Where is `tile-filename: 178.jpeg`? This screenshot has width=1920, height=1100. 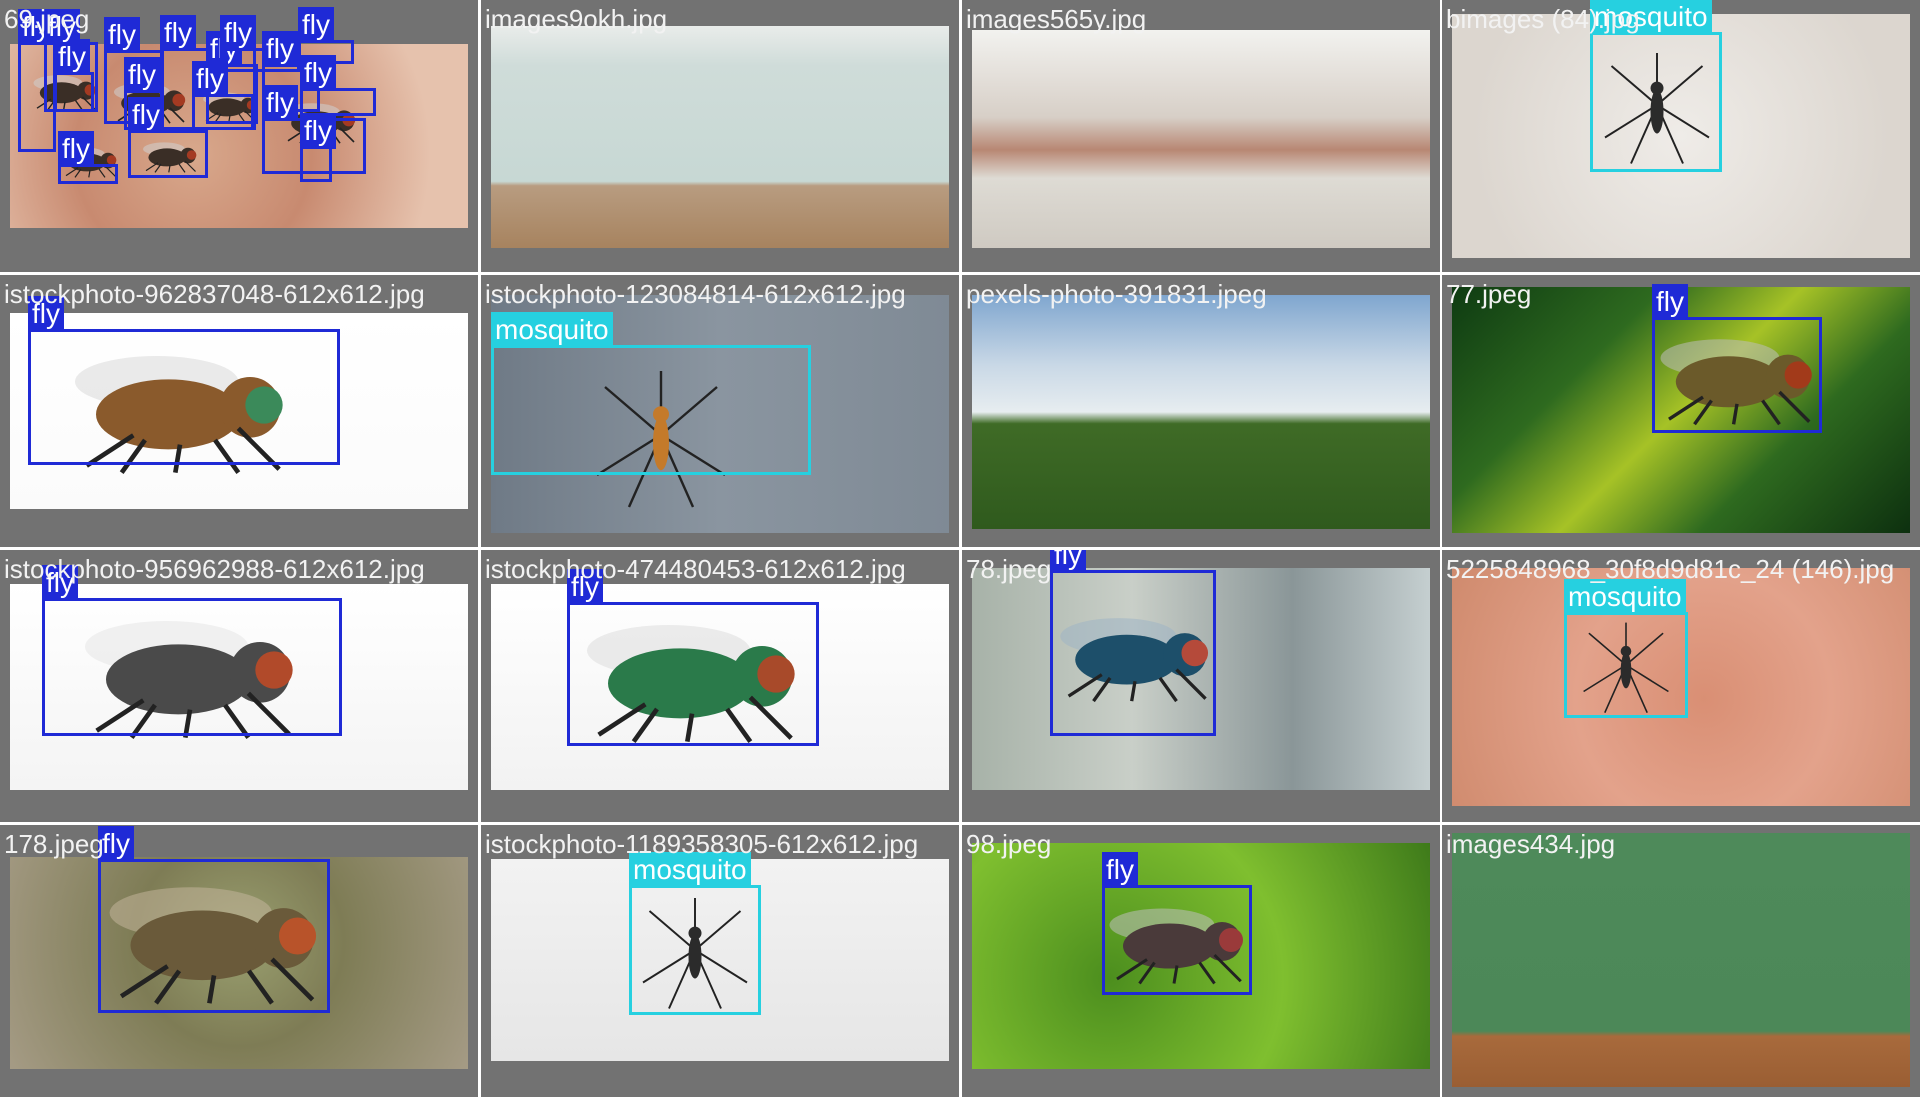
tile-filename: 178.jpeg is located at coordinates (54, 844).